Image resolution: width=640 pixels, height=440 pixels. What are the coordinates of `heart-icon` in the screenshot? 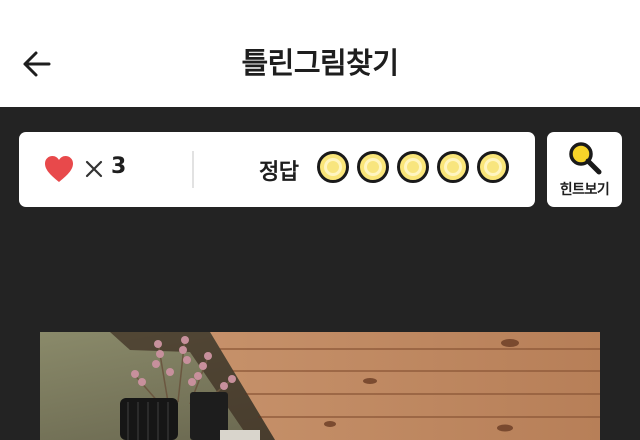 It's located at (59, 169).